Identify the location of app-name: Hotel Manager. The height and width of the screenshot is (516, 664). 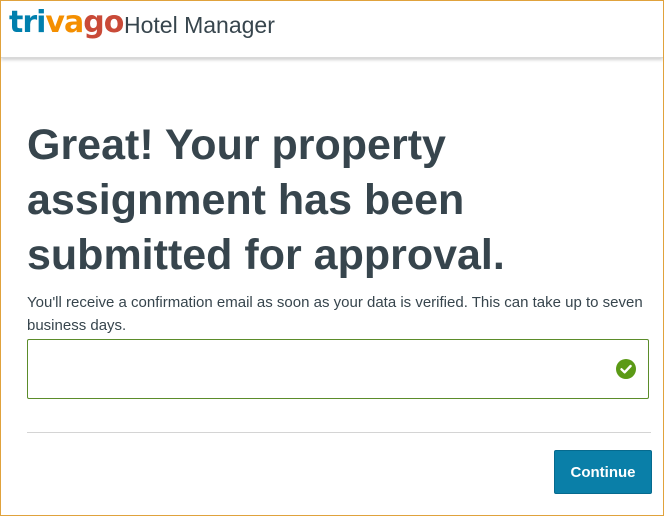
(199, 25).